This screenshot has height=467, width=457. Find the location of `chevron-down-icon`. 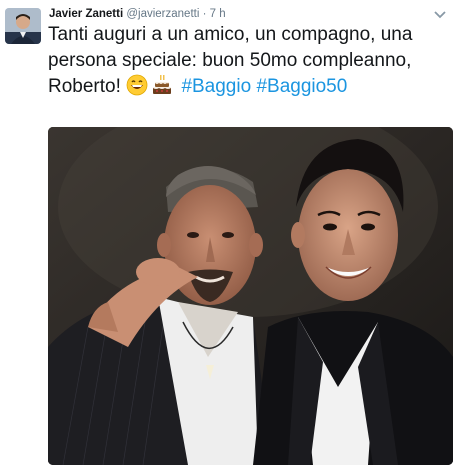

chevron-down-icon is located at coordinates (440, 14).